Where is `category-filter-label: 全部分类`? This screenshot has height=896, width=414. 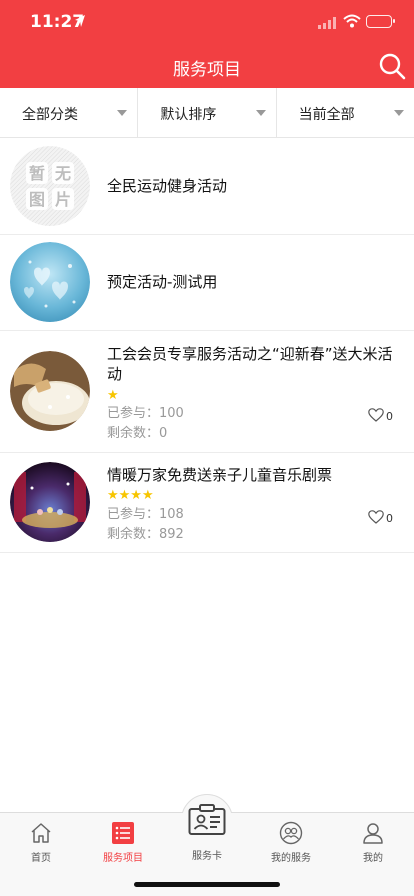
category-filter-label: 全部分类 is located at coordinates (50, 115).